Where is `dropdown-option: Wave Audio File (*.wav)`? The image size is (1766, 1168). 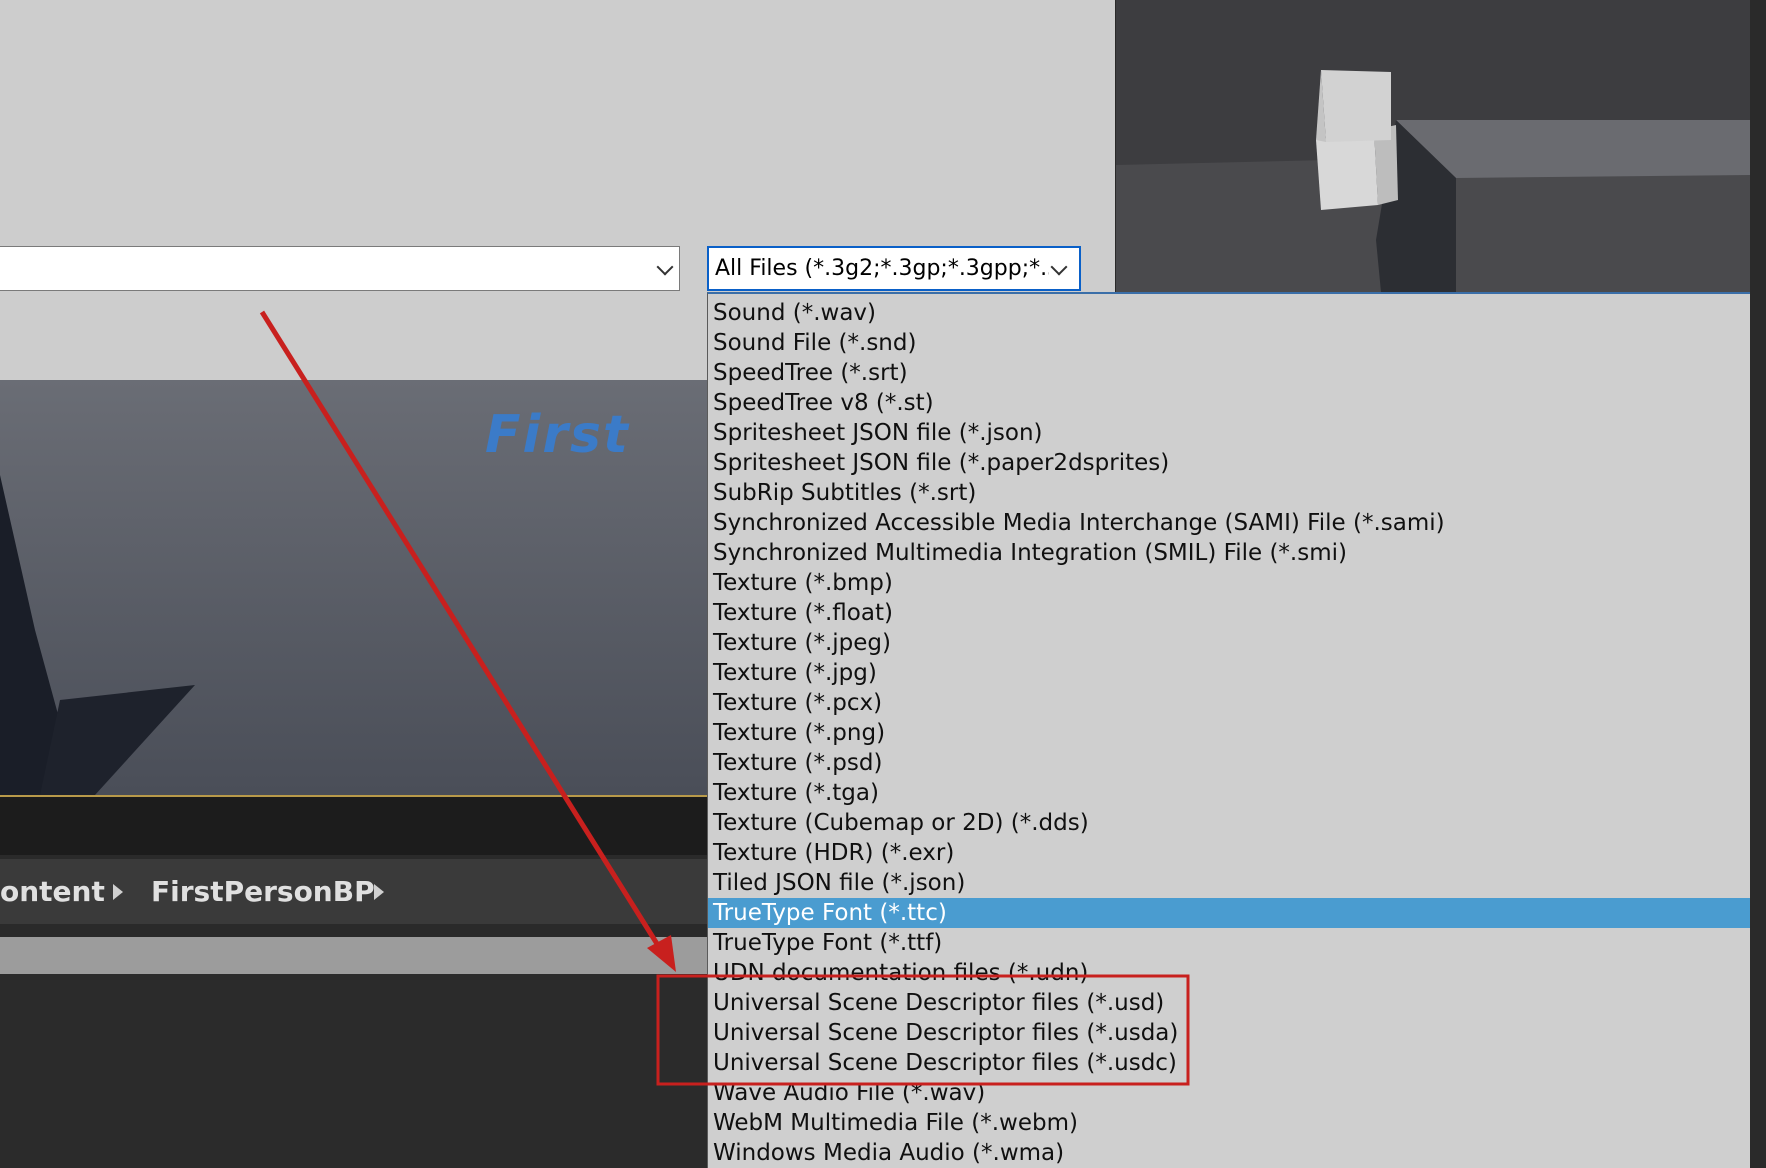
dropdown-option: Wave Audio File (*.wav) is located at coordinates (1229, 1093).